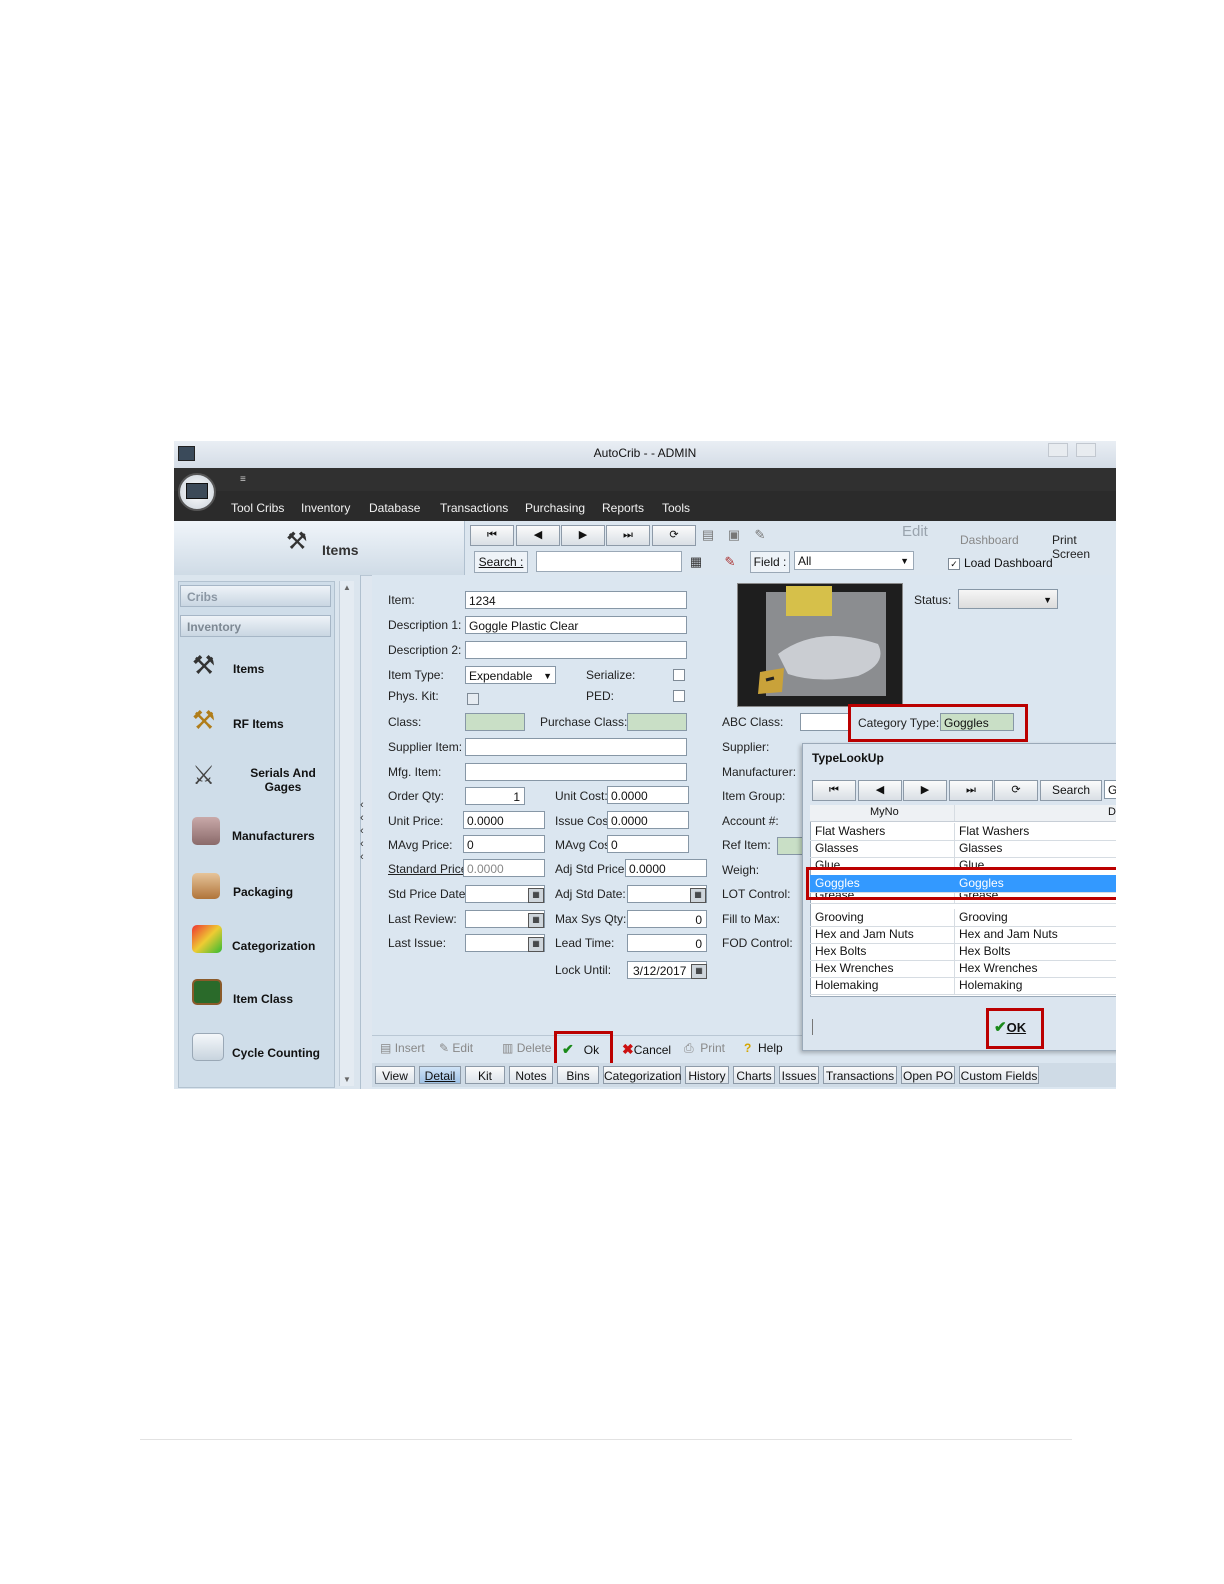  Describe the element at coordinates (576, 600) in the screenshot. I see `item-input: 1234` at that location.